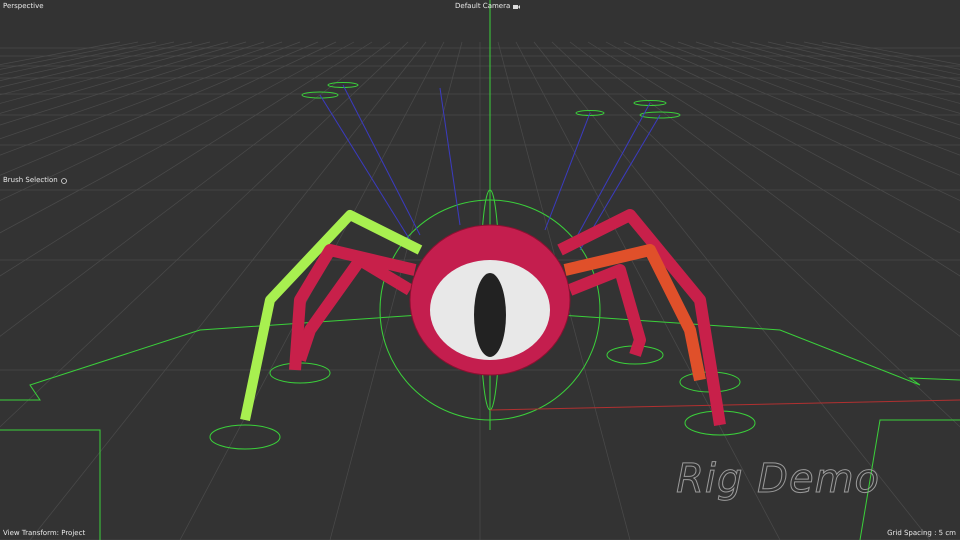 Image resolution: width=960 pixels, height=540 pixels. Describe the element at coordinates (516, 7) in the screenshot. I see `camera-icon` at that location.